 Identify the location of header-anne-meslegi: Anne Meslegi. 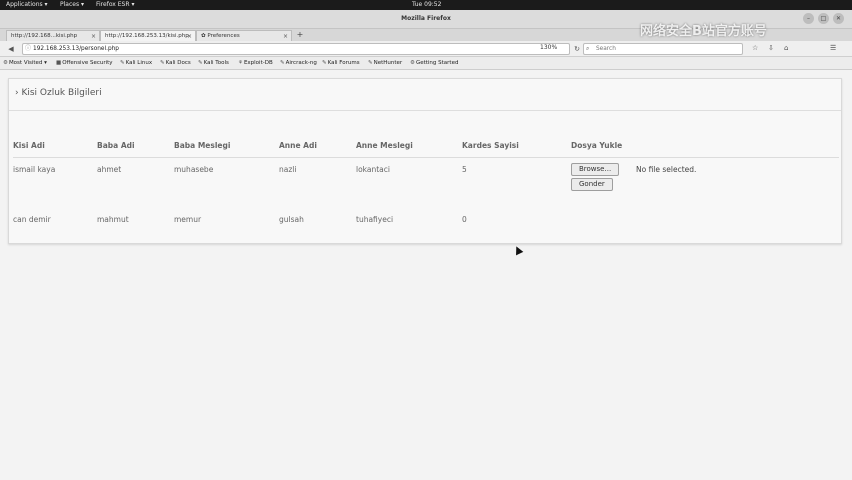
(384, 145).